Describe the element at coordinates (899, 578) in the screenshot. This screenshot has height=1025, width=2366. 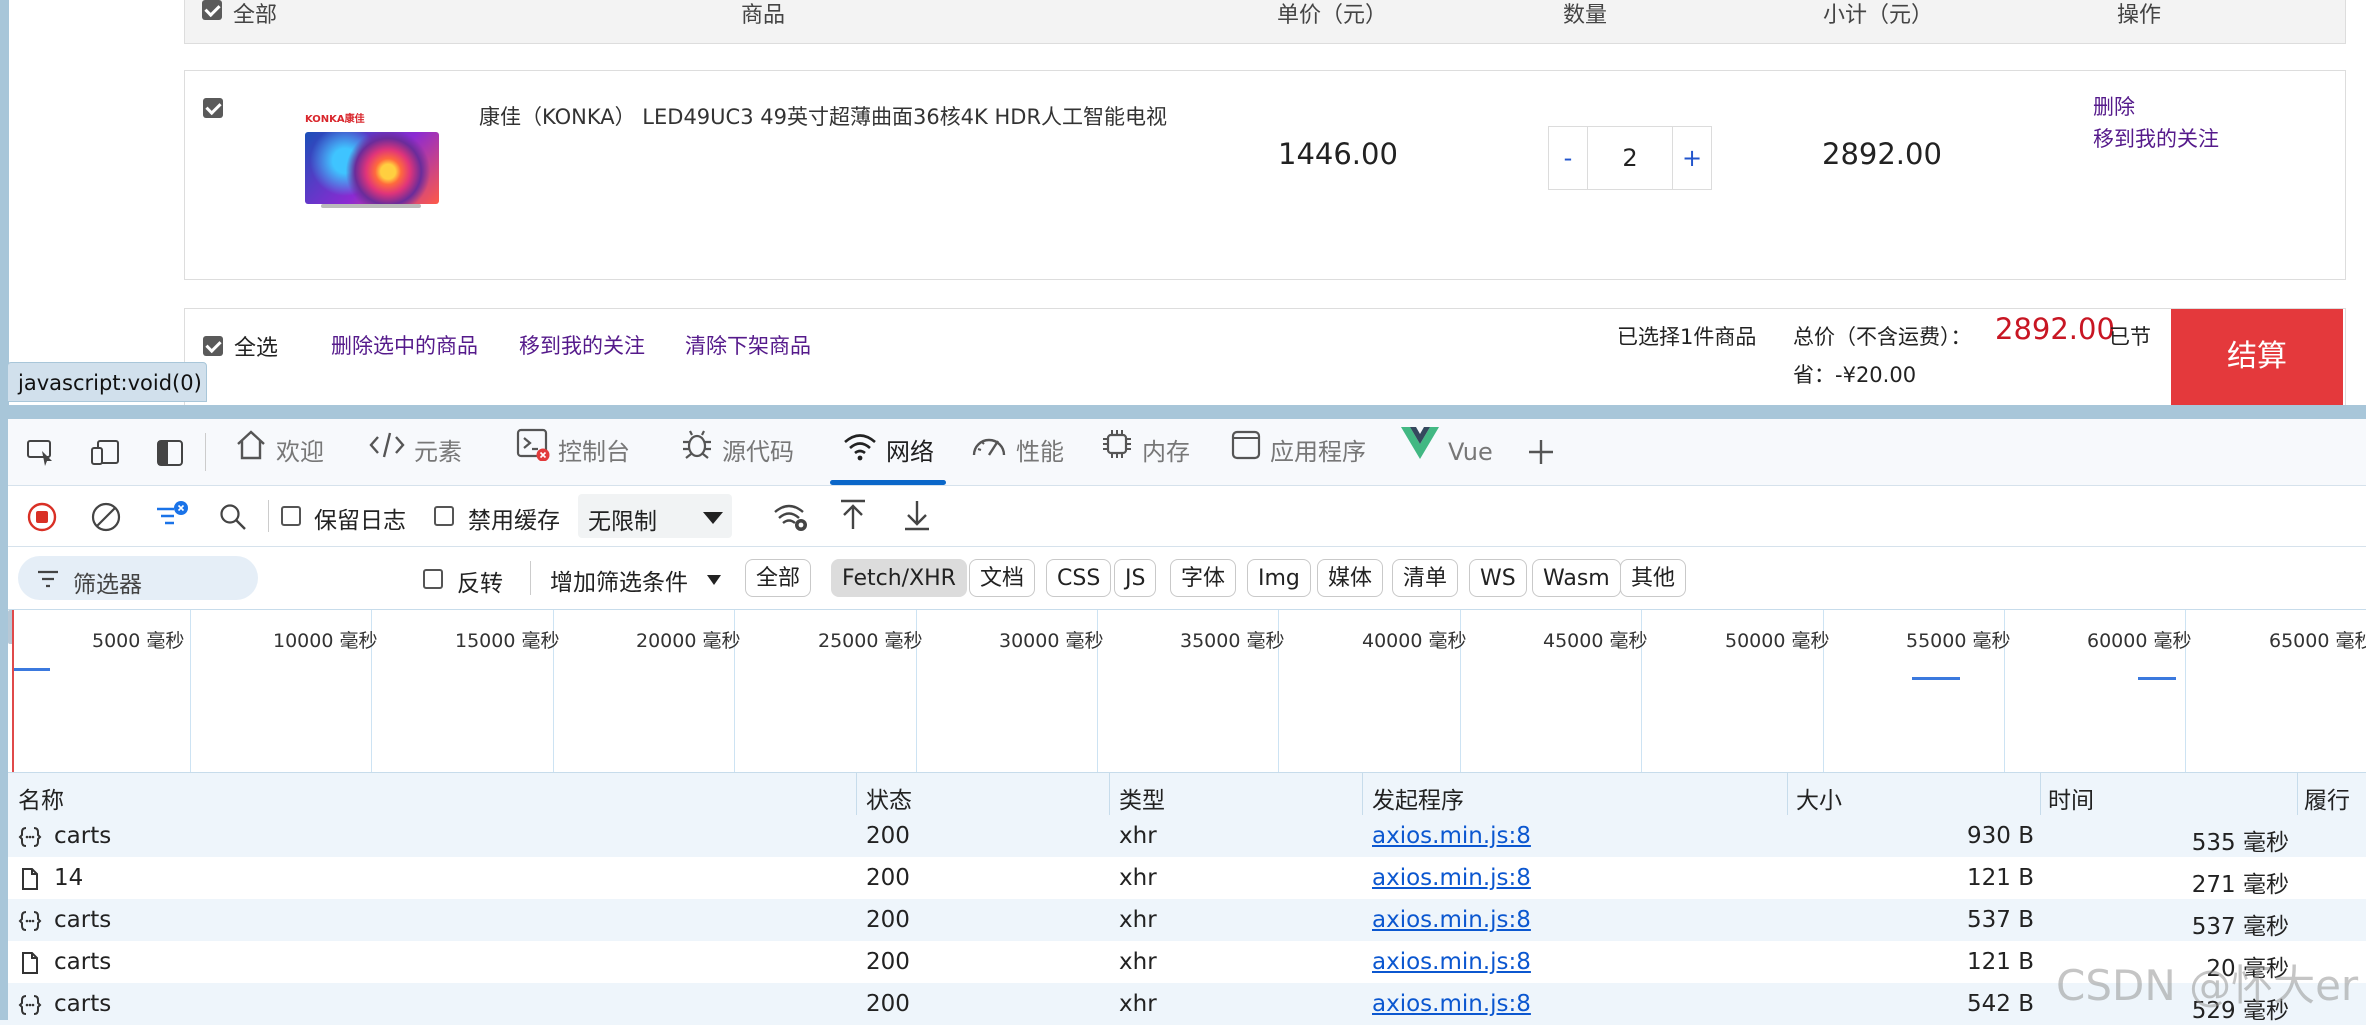
I see `filter-chip-fetch-xhr: Fetch/XHR` at that location.